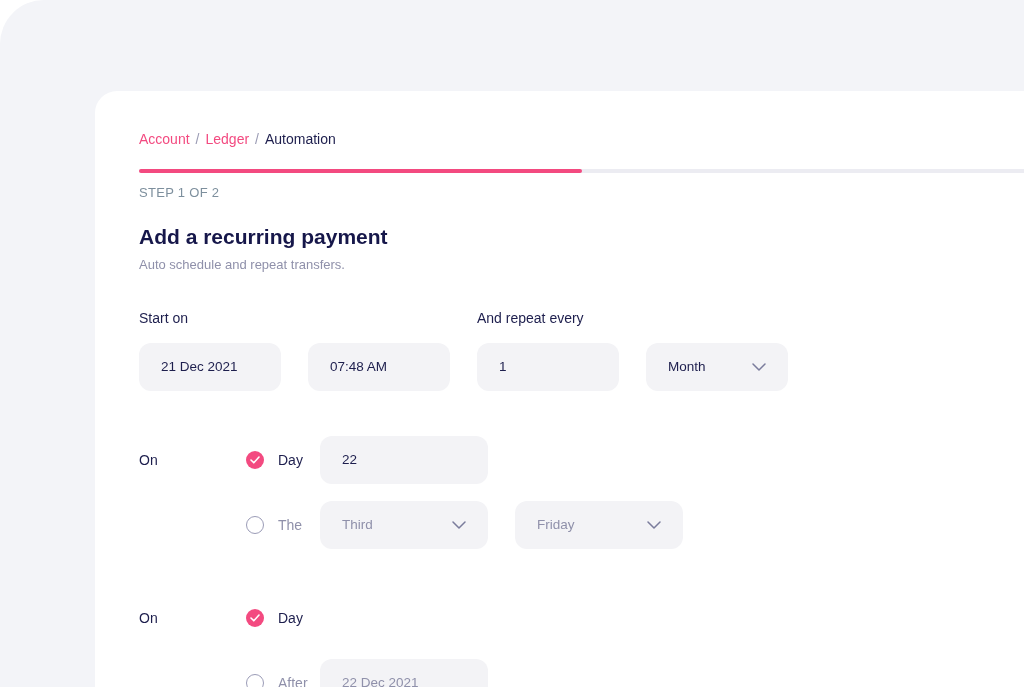 The height and width of the screenshot is (687, 1024). What do you see at coordinates (717, 367) in the screenshot?
I see `dropdown: Month` at bounding box center [717, 367].